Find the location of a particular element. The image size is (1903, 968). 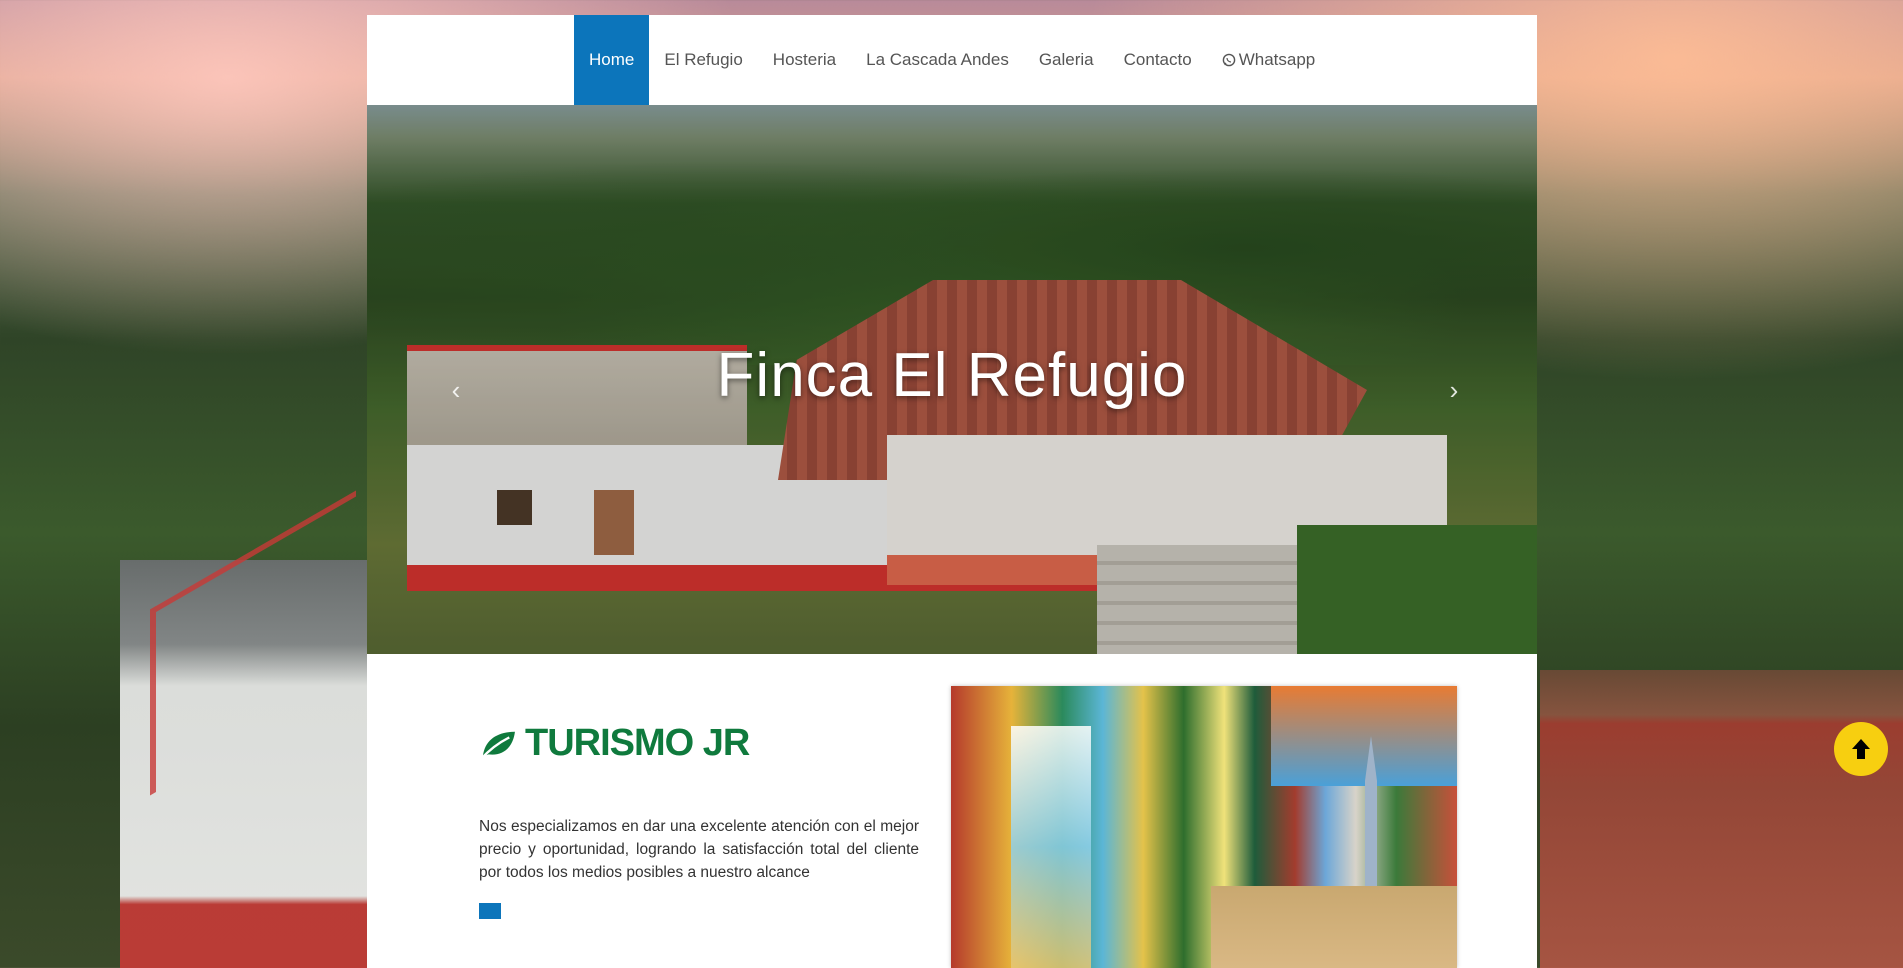

background-roof is located at coordinates (1721, 819).